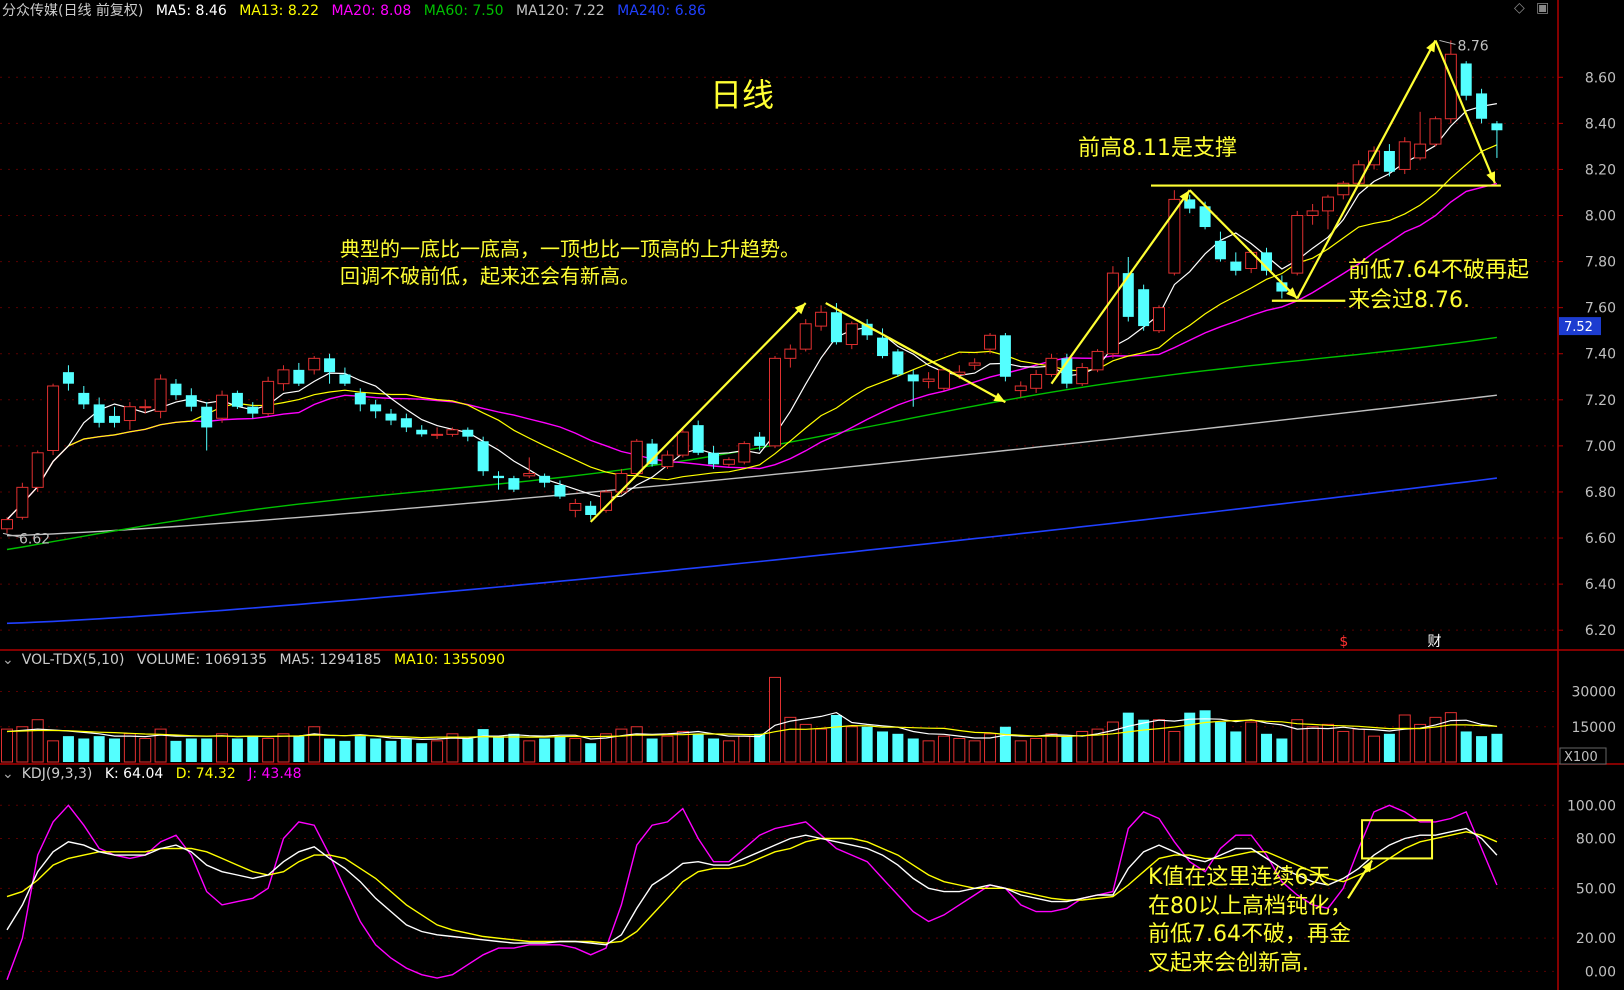  I want to click on volume-value: VOLUME: 1069135, so click(202, 660).